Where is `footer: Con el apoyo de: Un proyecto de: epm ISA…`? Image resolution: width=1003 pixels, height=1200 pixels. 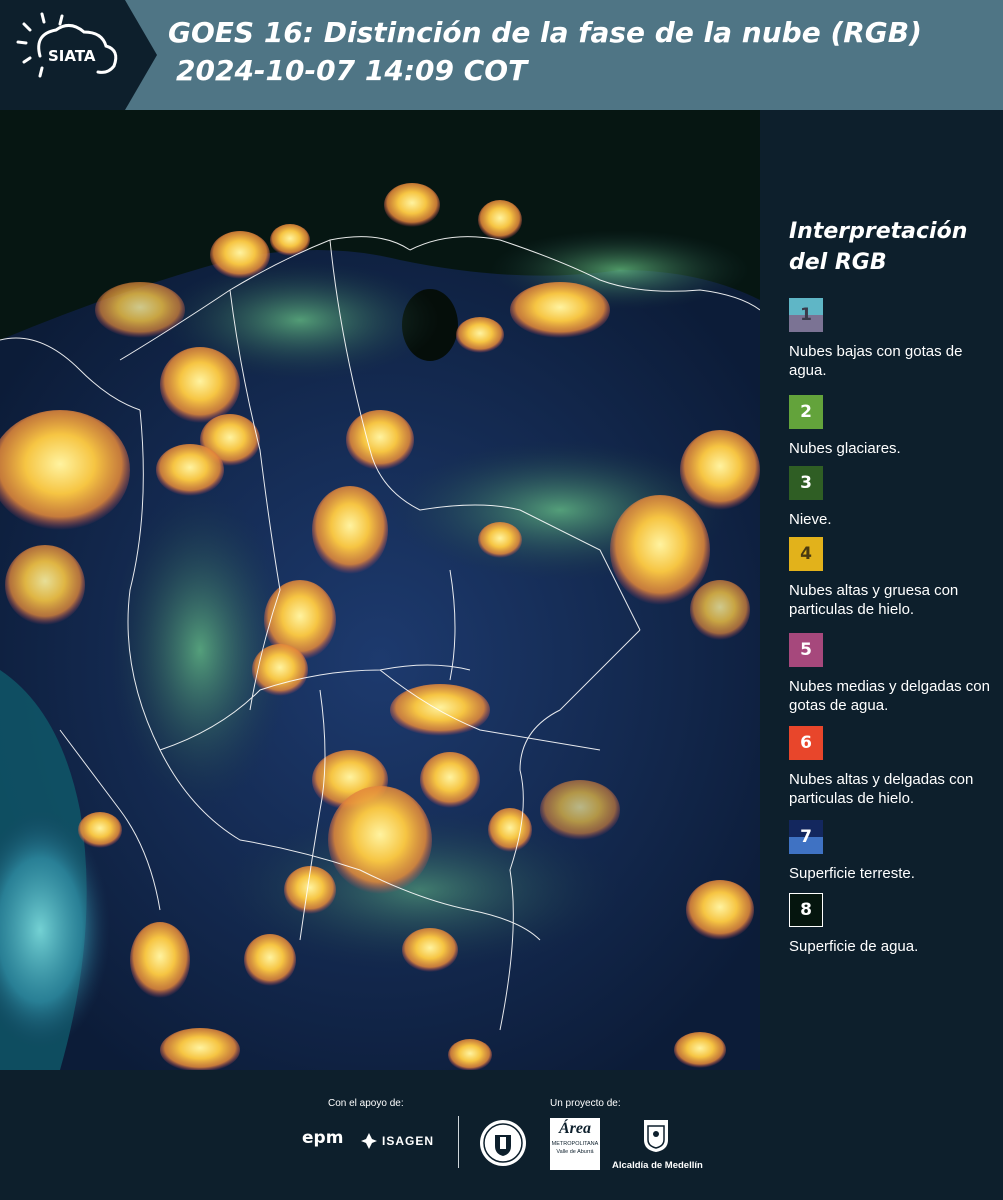
footer: Con el apoyo de: Un proyecto de: epm ISA… is located at coordinates (501, 1135).